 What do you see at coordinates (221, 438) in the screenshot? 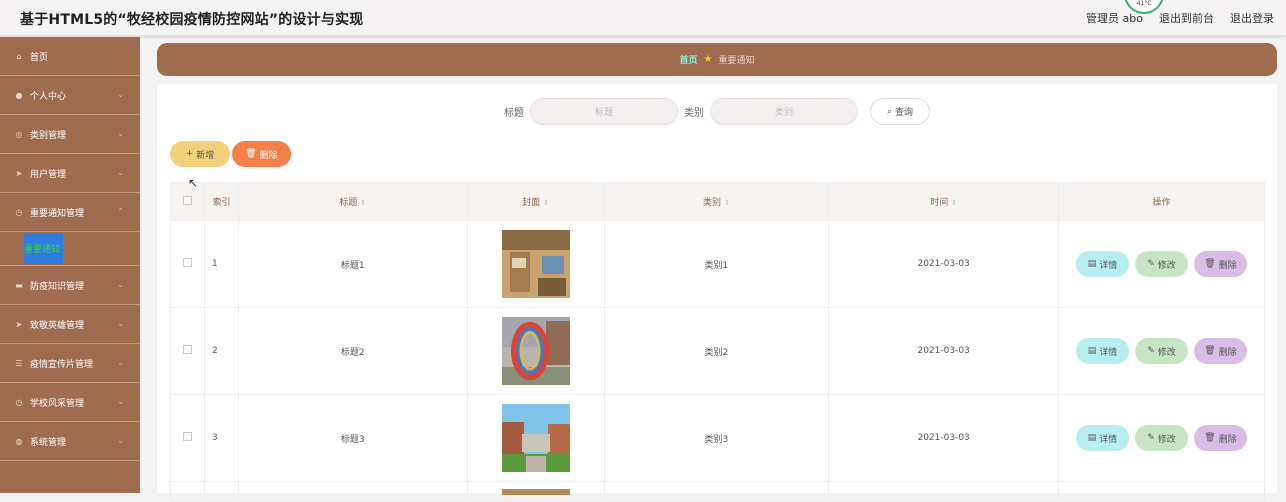
I see `row-index: 3` at bounding box center [221, 438].